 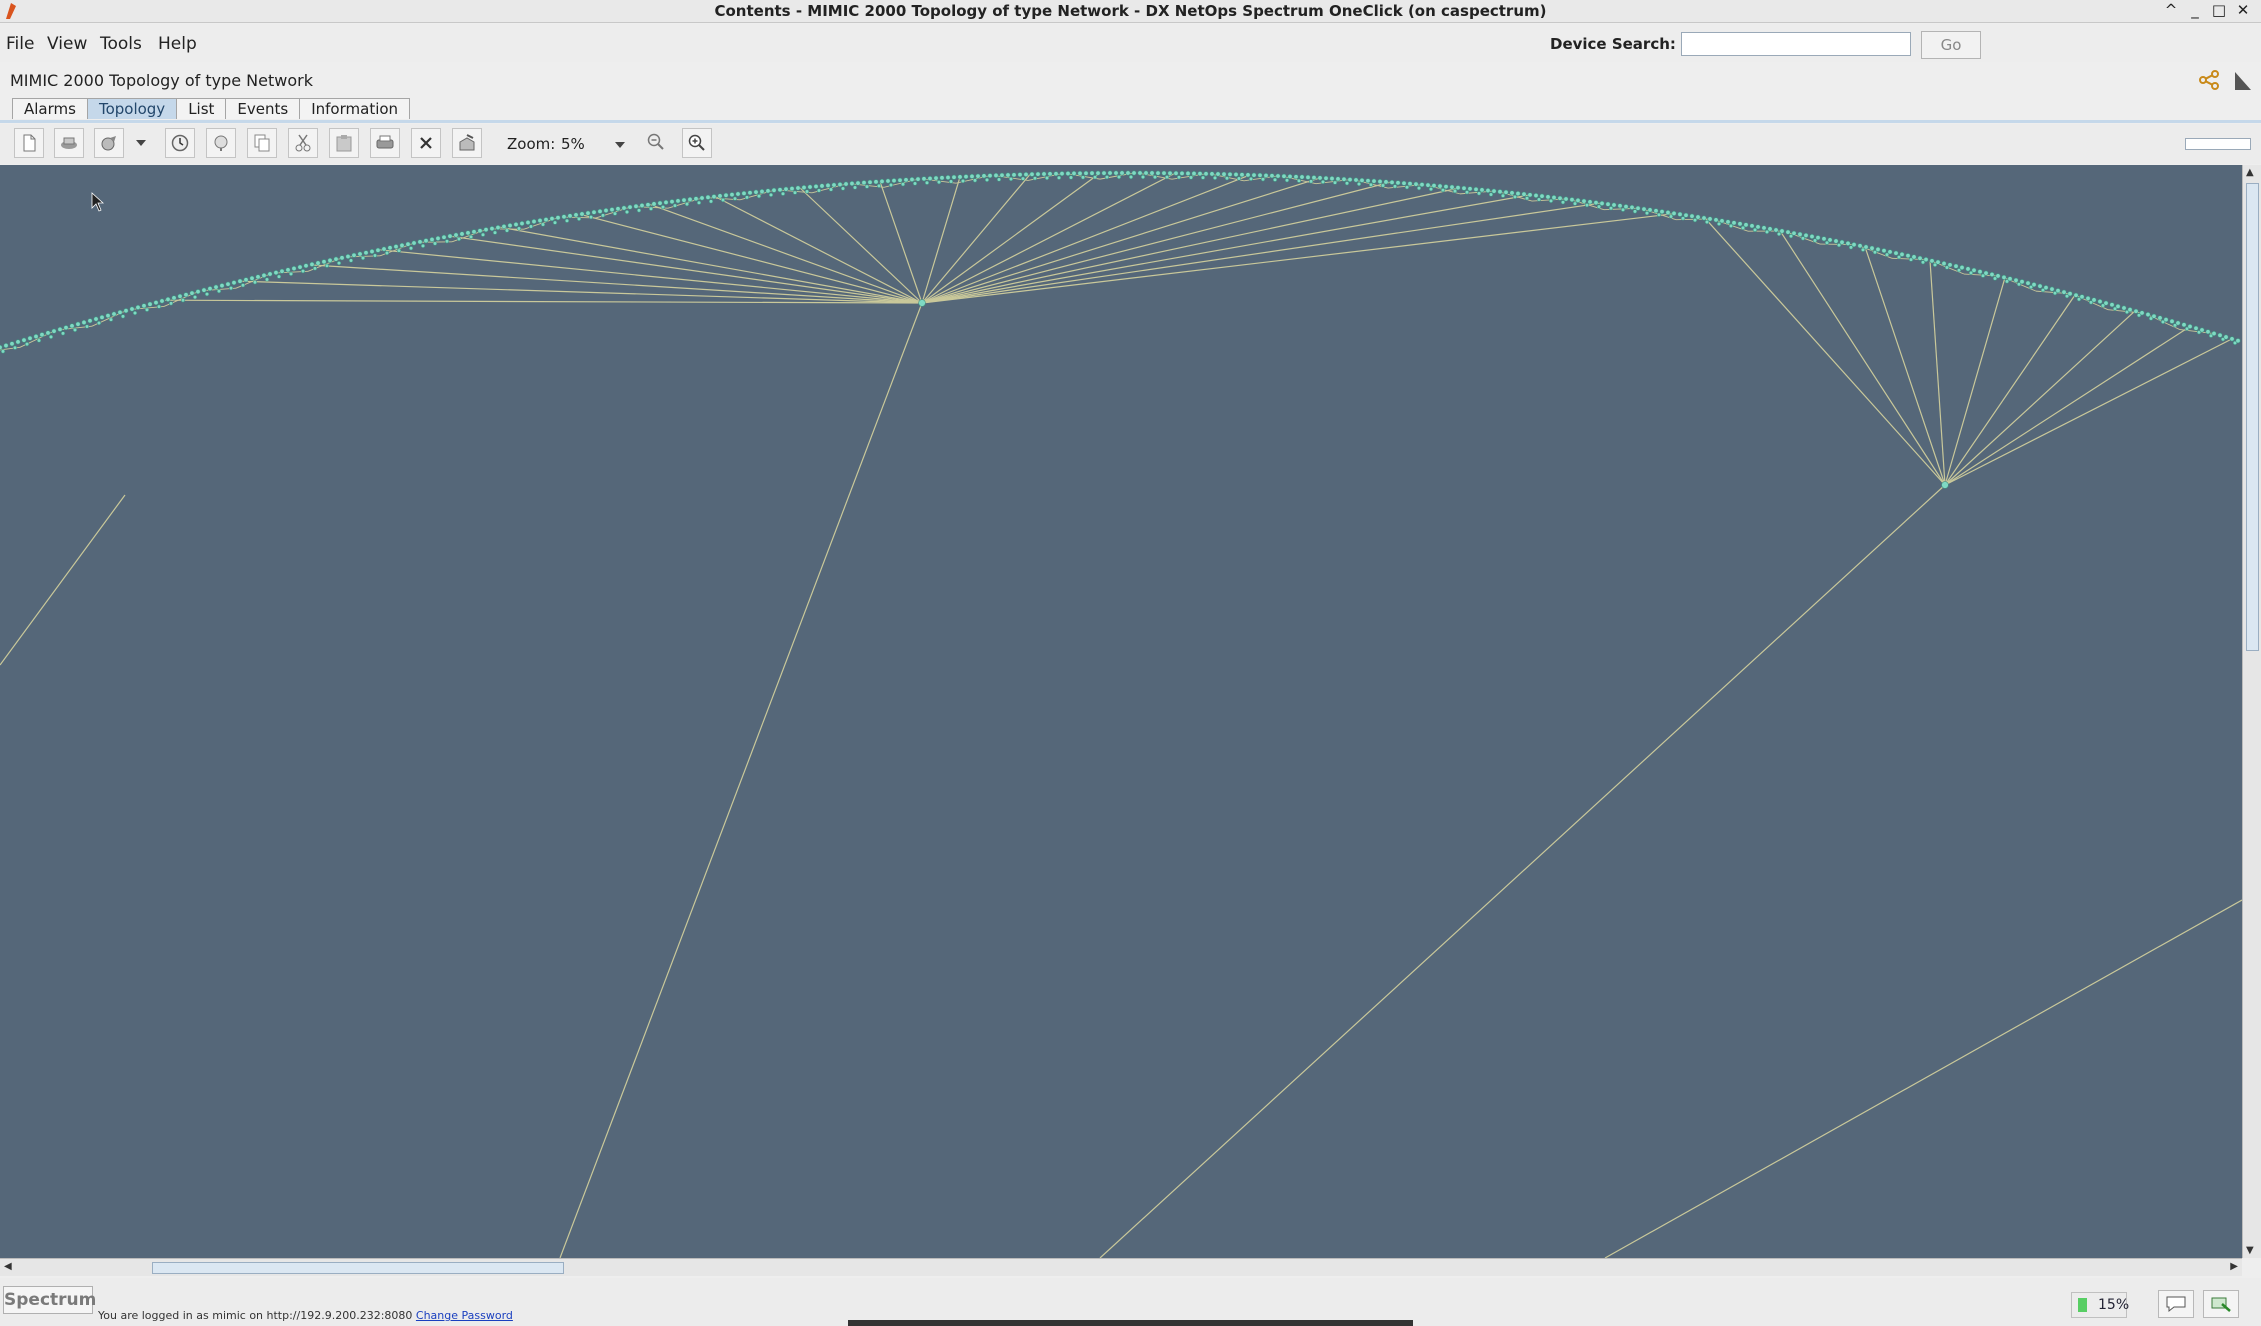 What do you see at coordinates (20, 44) in the screenshot?
I see `menu-file: File` at bounding box center [20, 44].